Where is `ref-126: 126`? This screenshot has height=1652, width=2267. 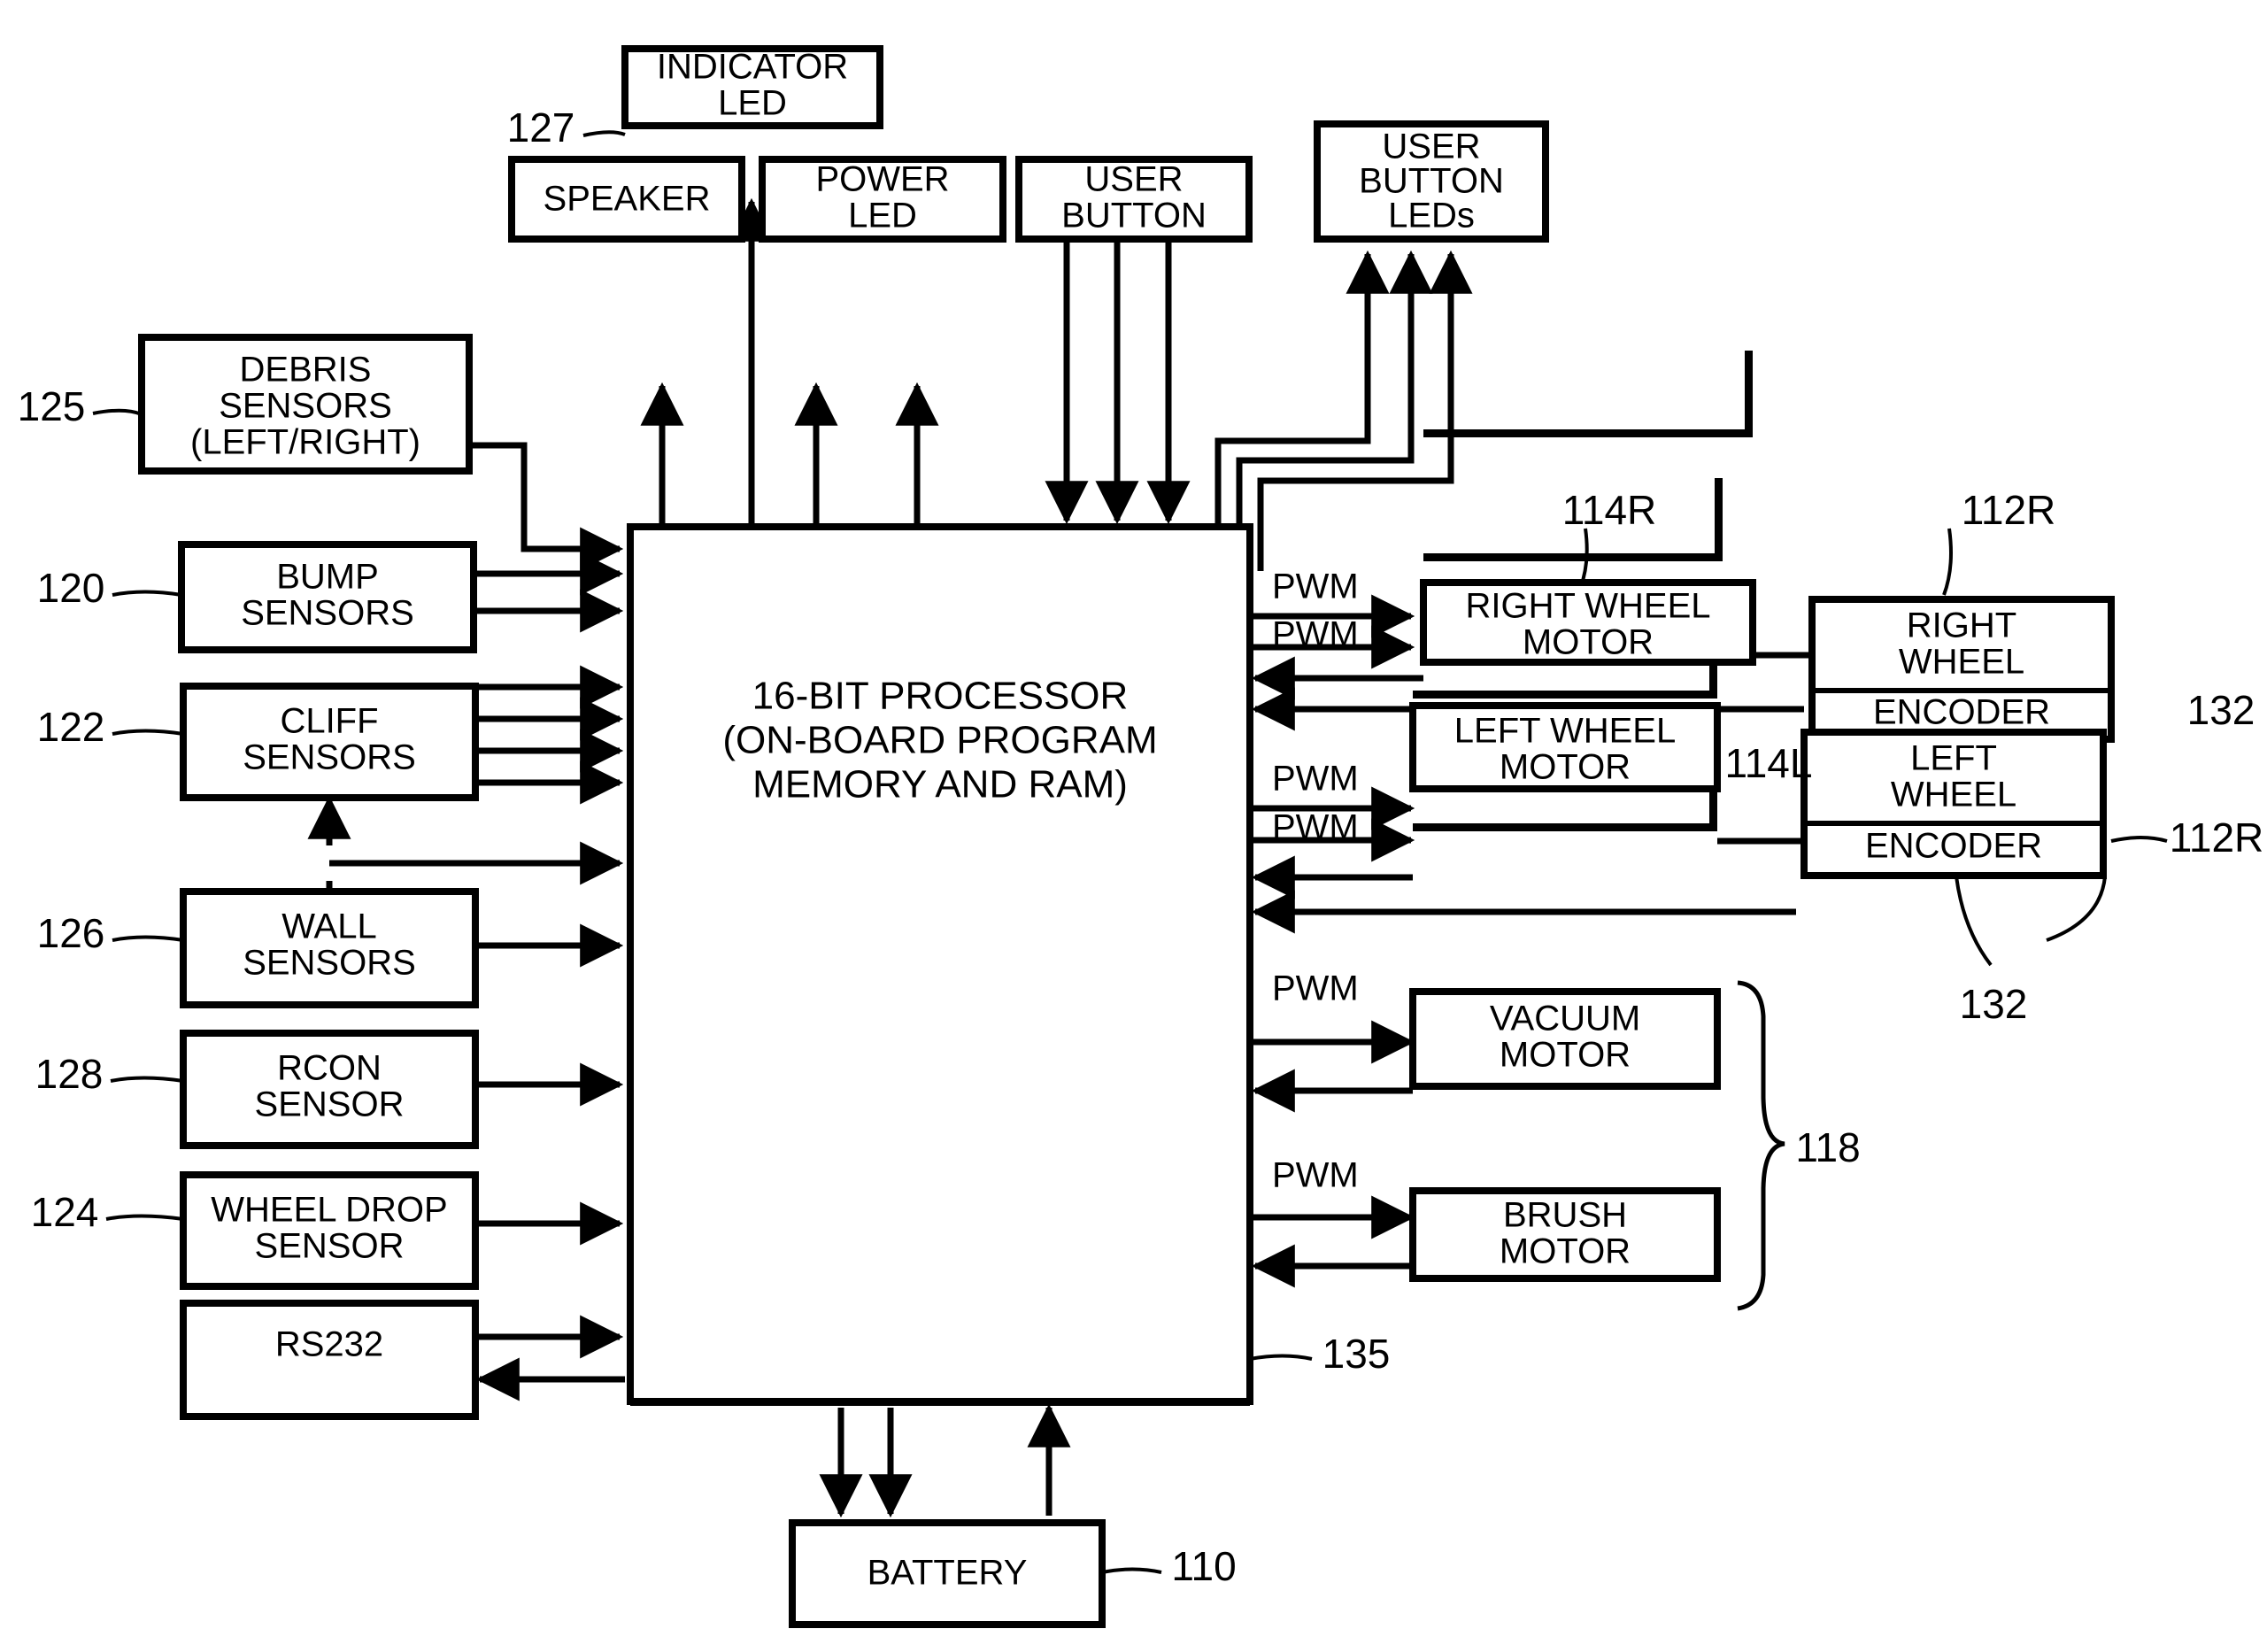 ref-126: 126 is located at coordinates (71, 933).